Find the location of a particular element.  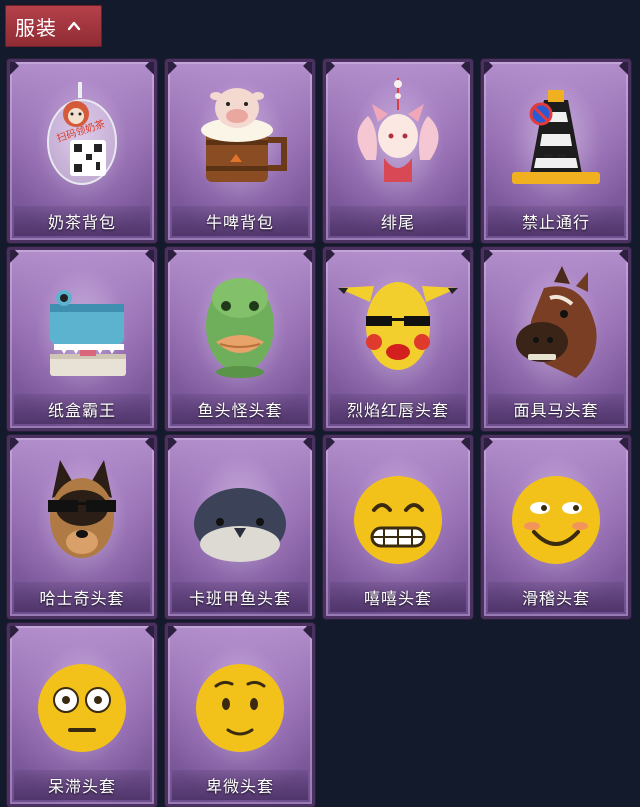

item-card-fox-tail: 绯尾 is located at coordinates (398, 151).